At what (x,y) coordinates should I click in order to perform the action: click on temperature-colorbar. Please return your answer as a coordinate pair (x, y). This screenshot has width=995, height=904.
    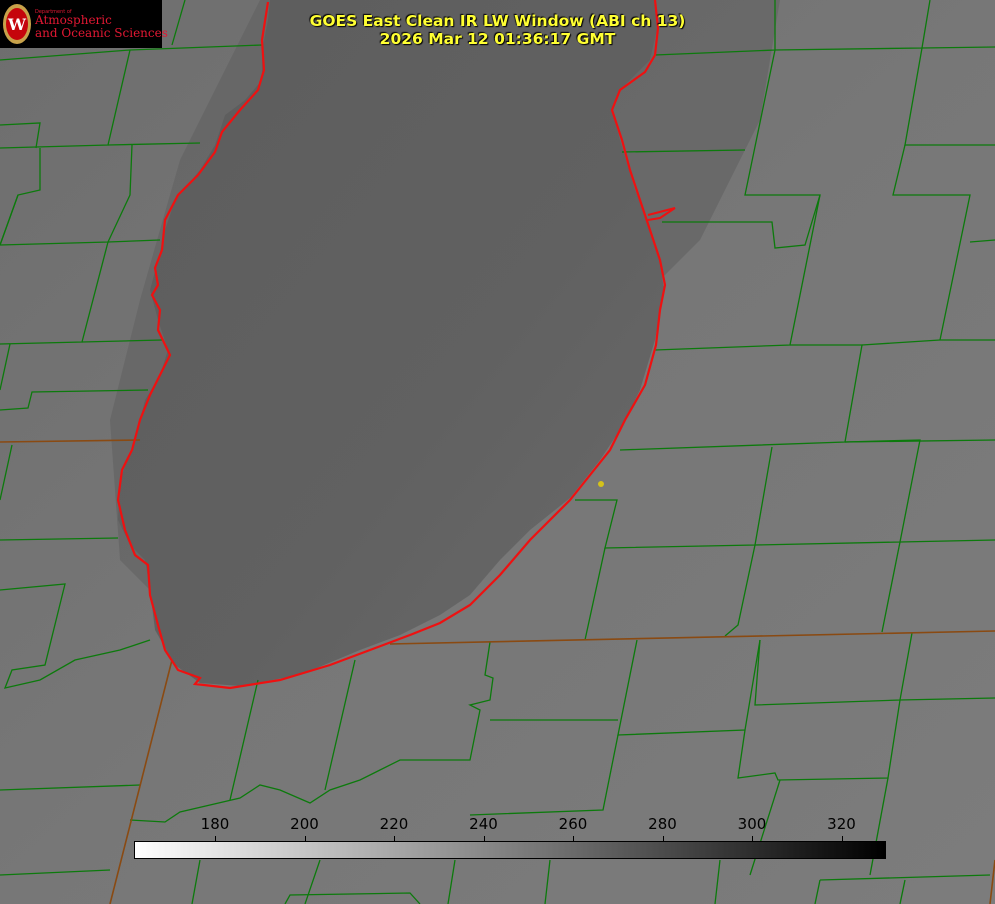
    Looking at the image, I should click on (510, 850).